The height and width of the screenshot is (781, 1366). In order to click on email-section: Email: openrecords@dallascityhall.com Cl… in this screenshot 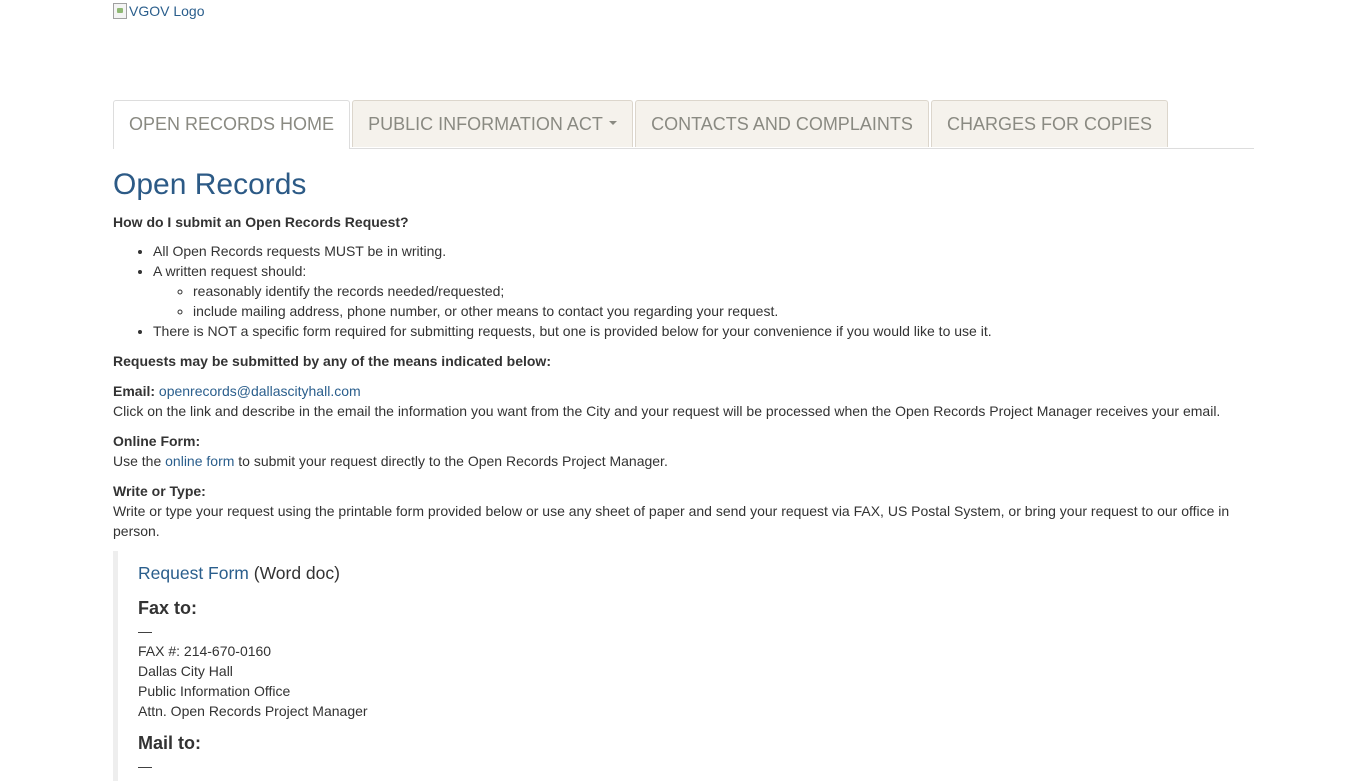, I will do `click(666, 401)`.